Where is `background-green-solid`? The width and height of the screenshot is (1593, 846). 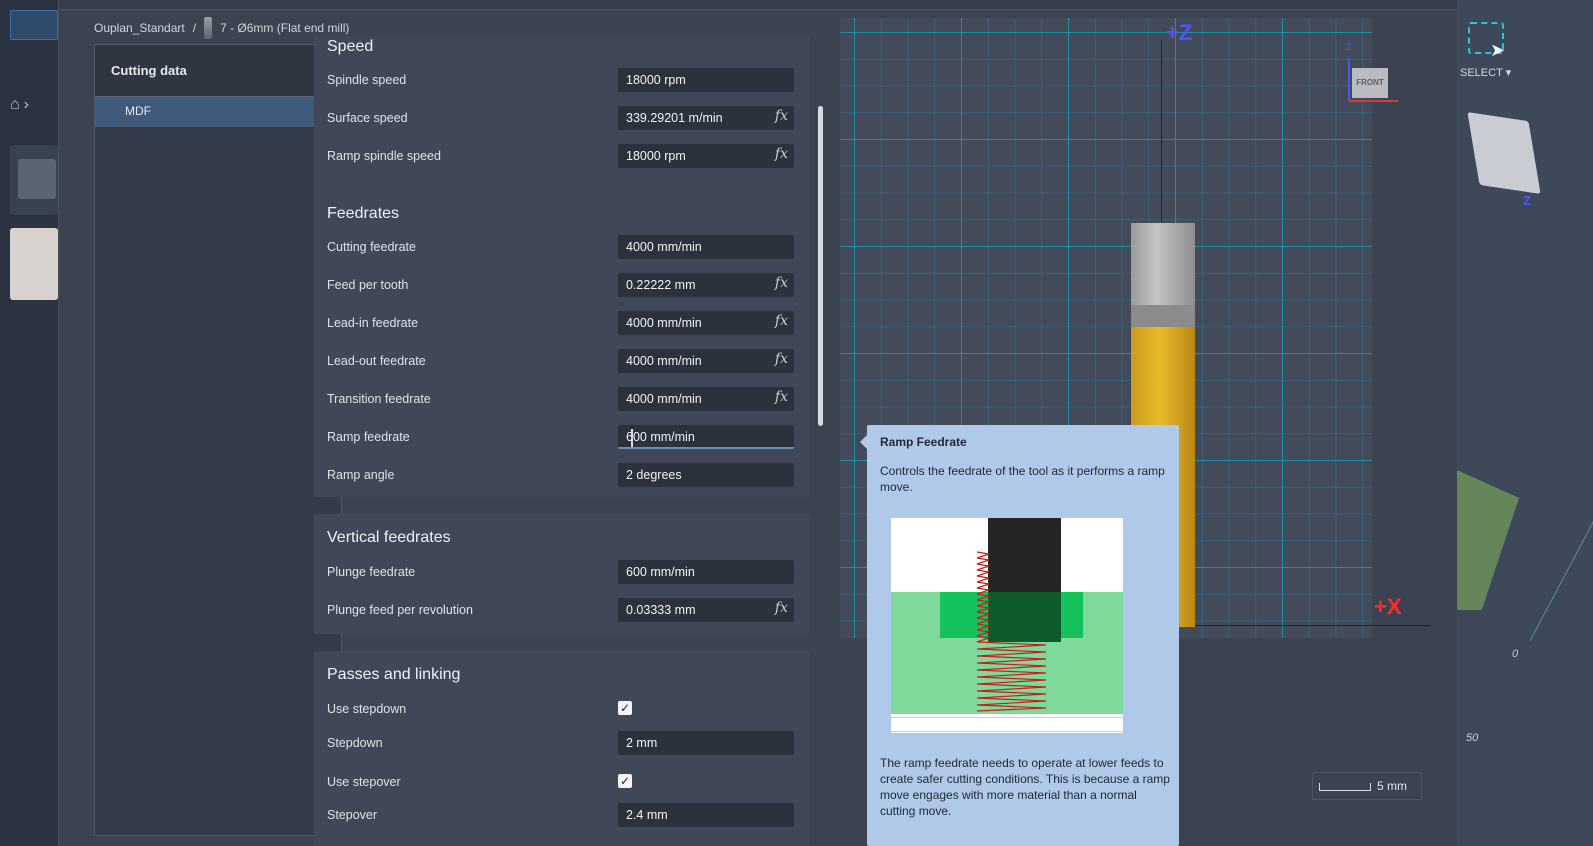 background-green-solid is located at coordinates (1488, 540).